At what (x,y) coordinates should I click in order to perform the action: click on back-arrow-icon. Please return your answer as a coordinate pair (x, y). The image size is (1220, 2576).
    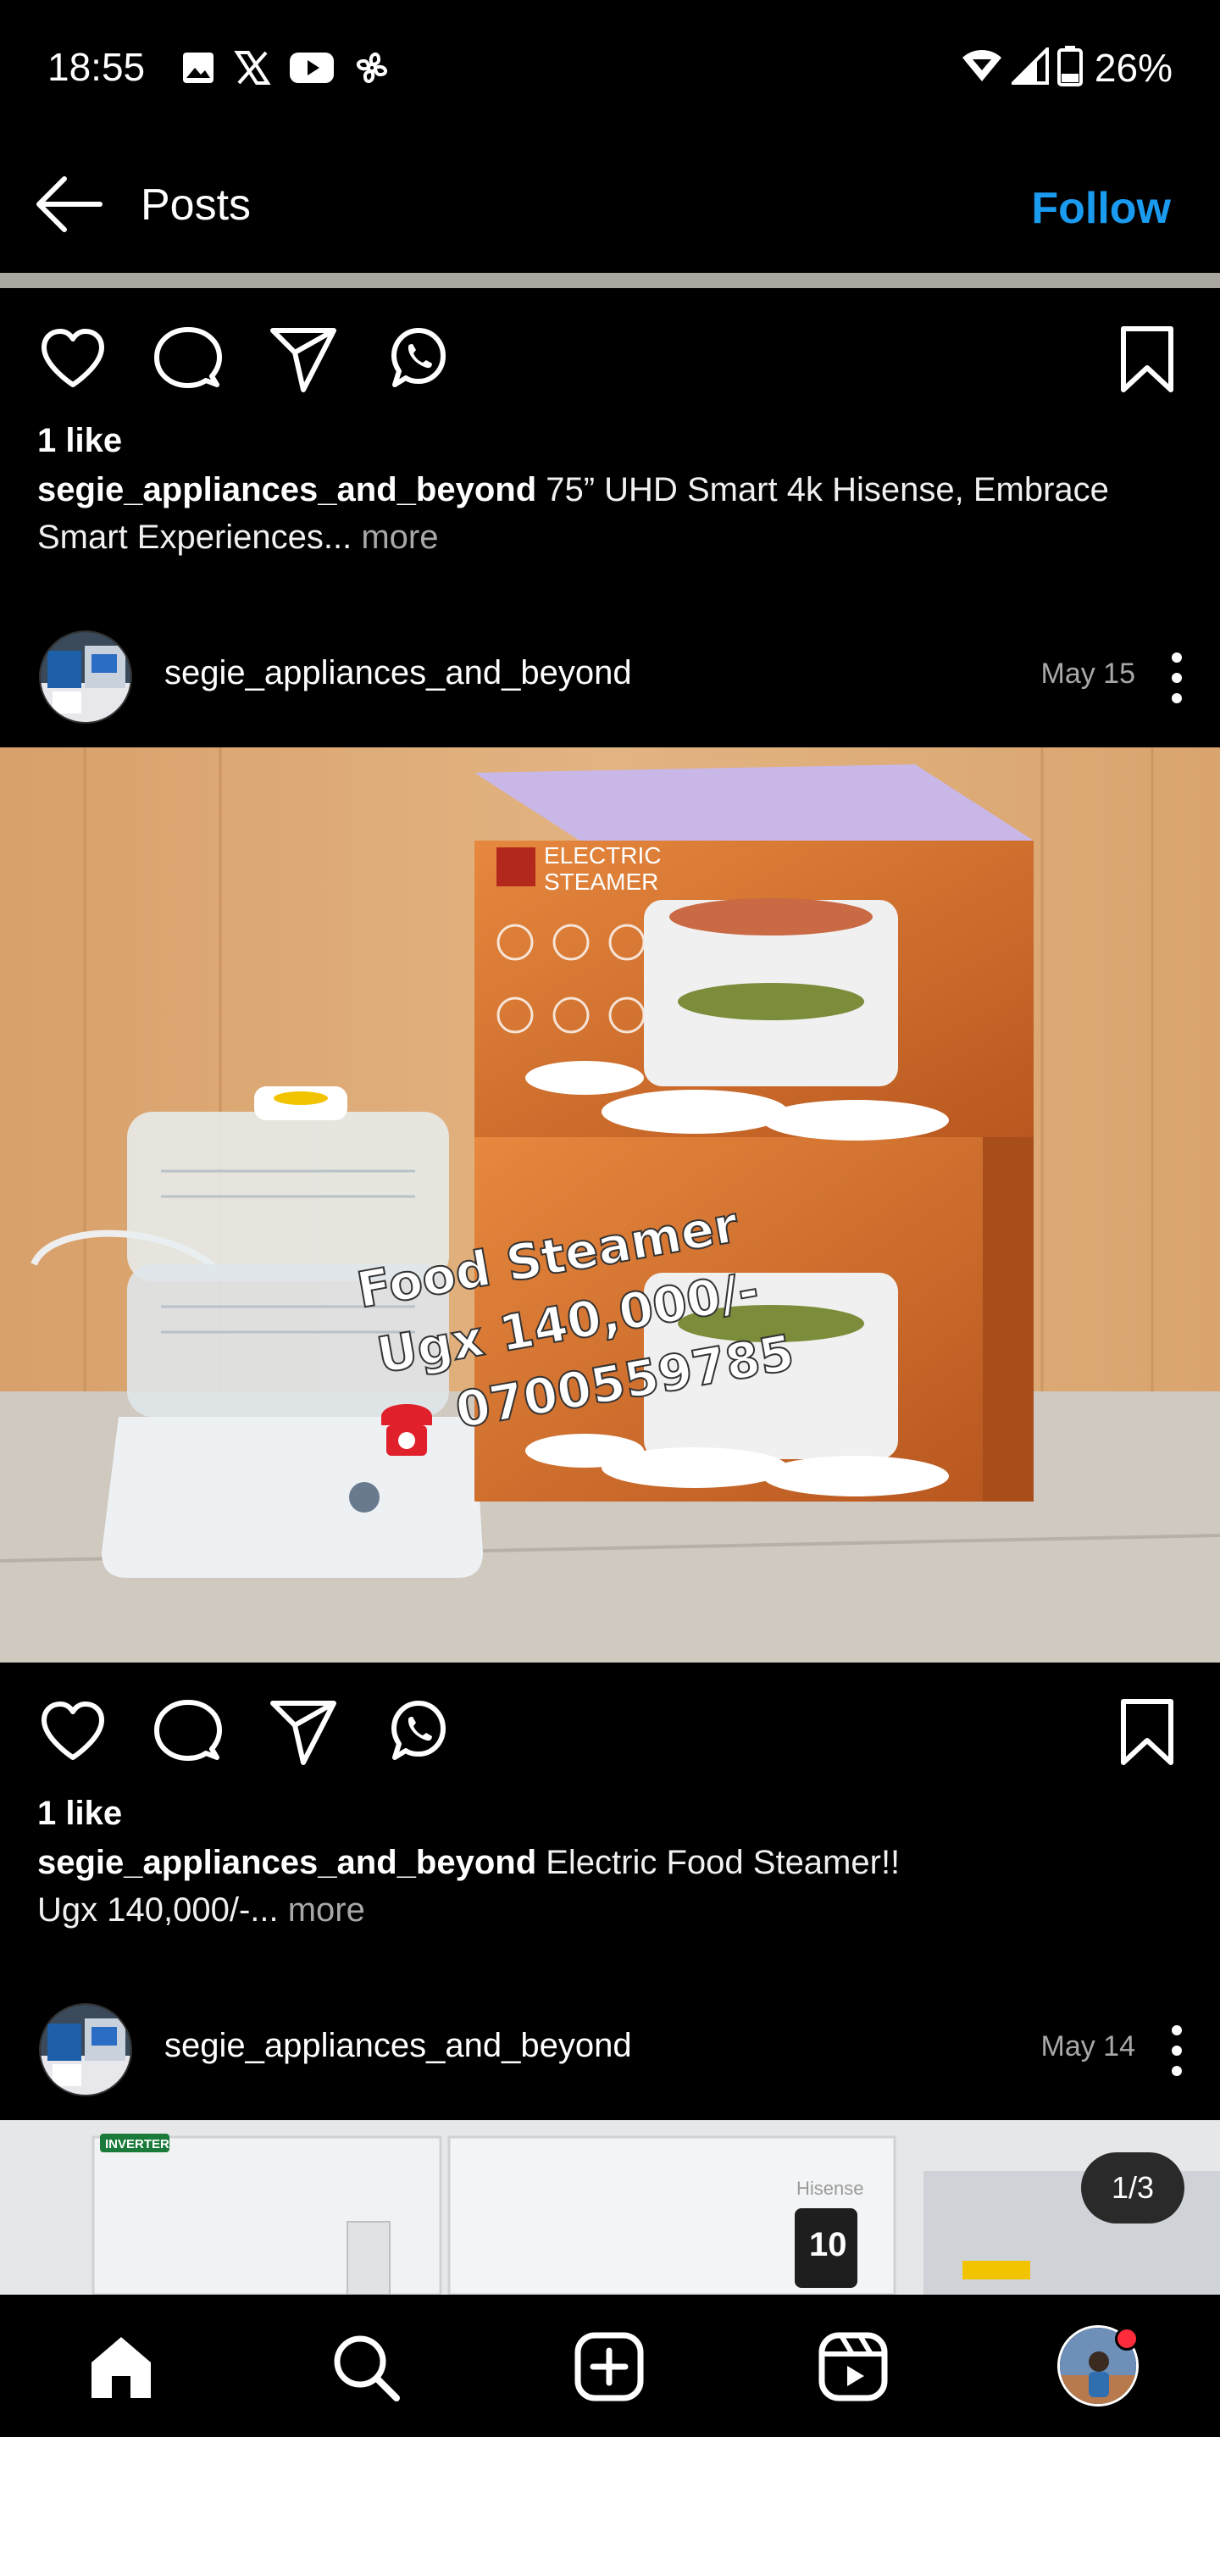
    Looking at the image, I should click on (69, 204).